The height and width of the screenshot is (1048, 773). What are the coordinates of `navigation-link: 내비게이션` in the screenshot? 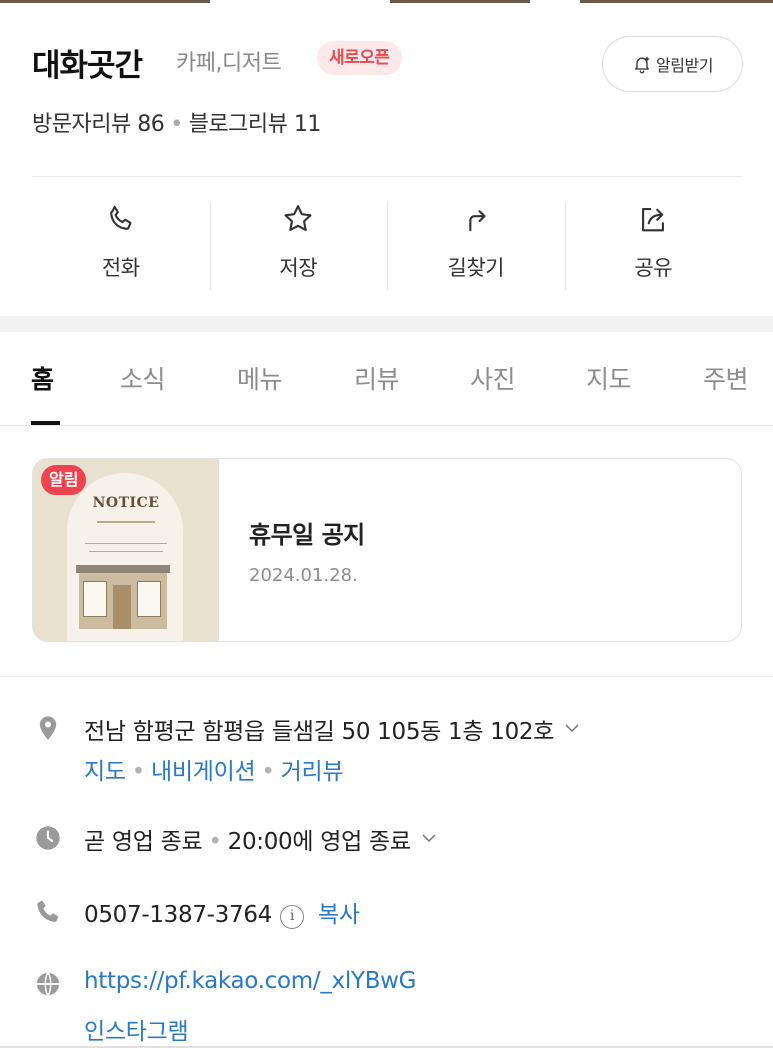 It's located at (203, 772).